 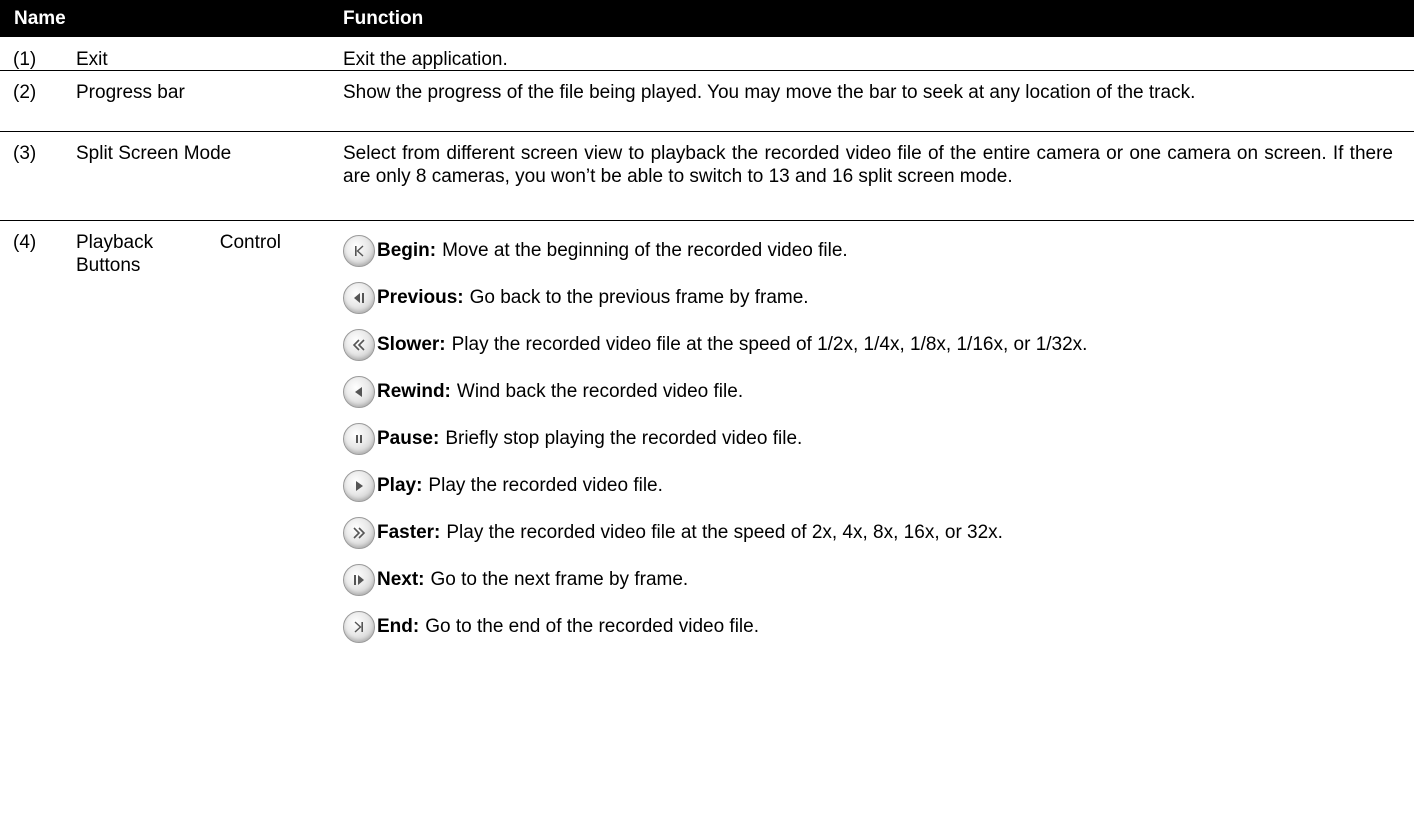 What do you see at coordinates (600, 391) in the screenshot?
I see `control-description: Wind back the recorded video file.` at bounding box center [600, 391].